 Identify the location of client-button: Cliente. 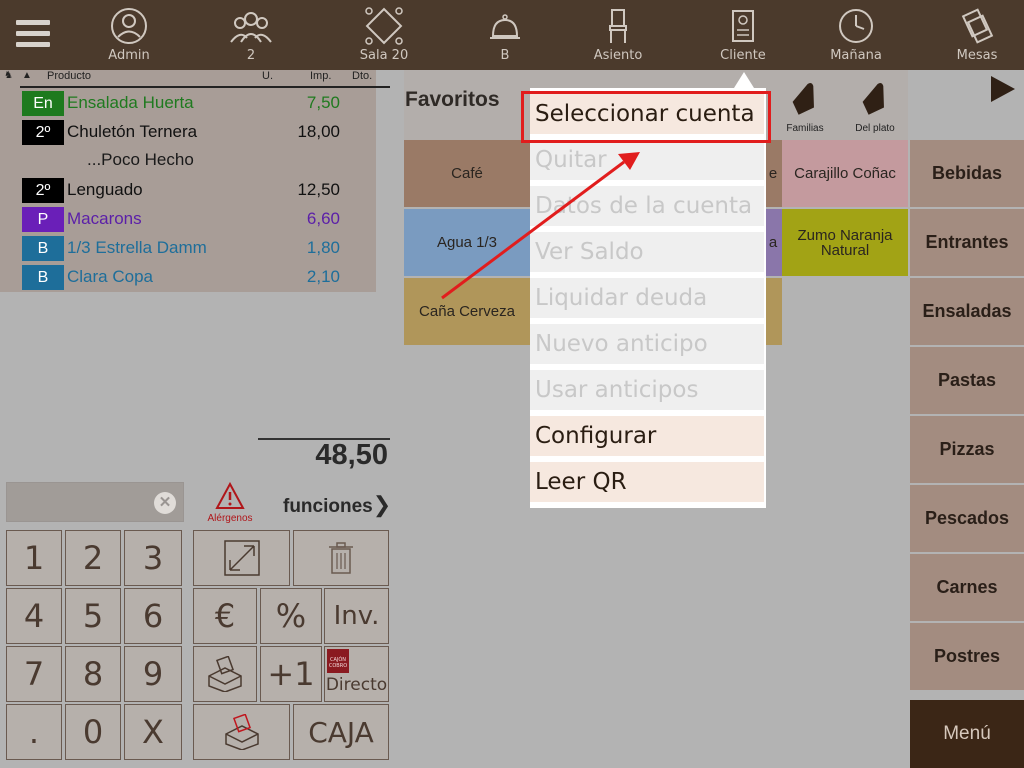
(743, 36).